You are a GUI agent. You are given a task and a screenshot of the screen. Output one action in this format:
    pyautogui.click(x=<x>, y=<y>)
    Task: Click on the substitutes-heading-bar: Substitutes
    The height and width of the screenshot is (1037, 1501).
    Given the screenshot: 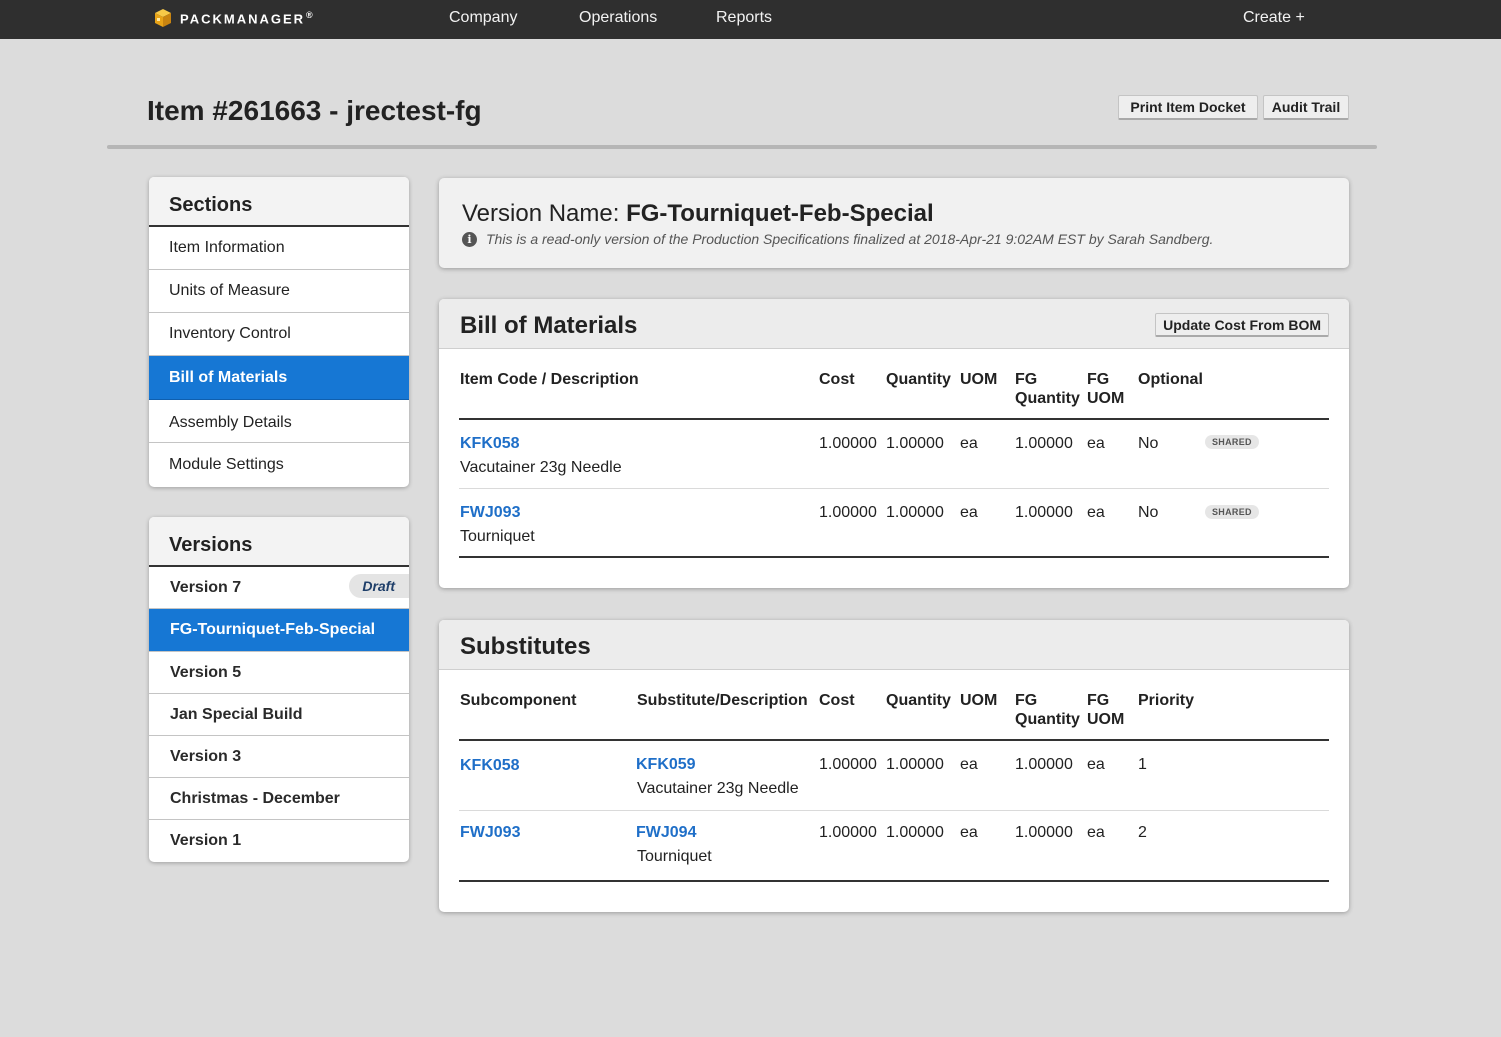 What is the action you would take?
    pyautogui.click(x=894, y=645)
    